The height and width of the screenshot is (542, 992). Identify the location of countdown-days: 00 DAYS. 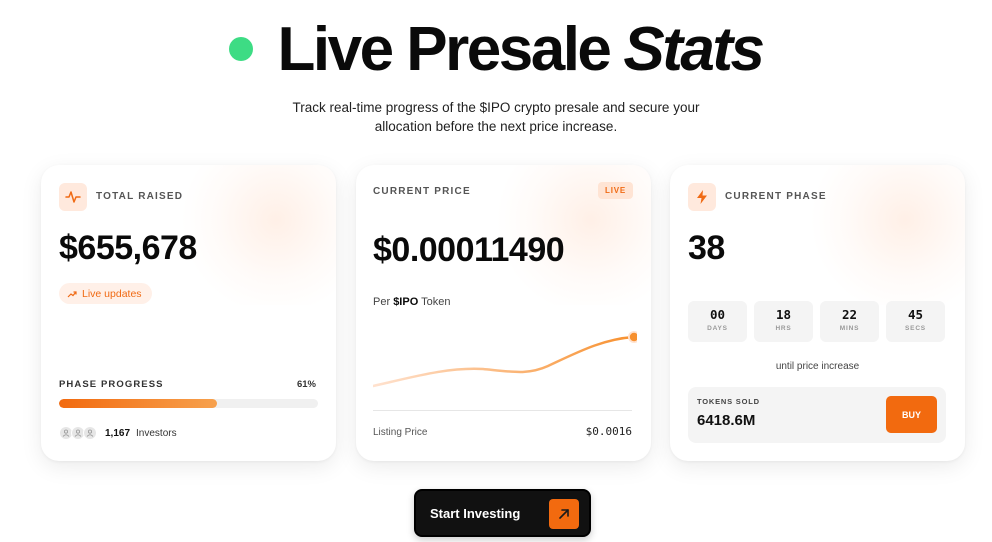
(717, 321).